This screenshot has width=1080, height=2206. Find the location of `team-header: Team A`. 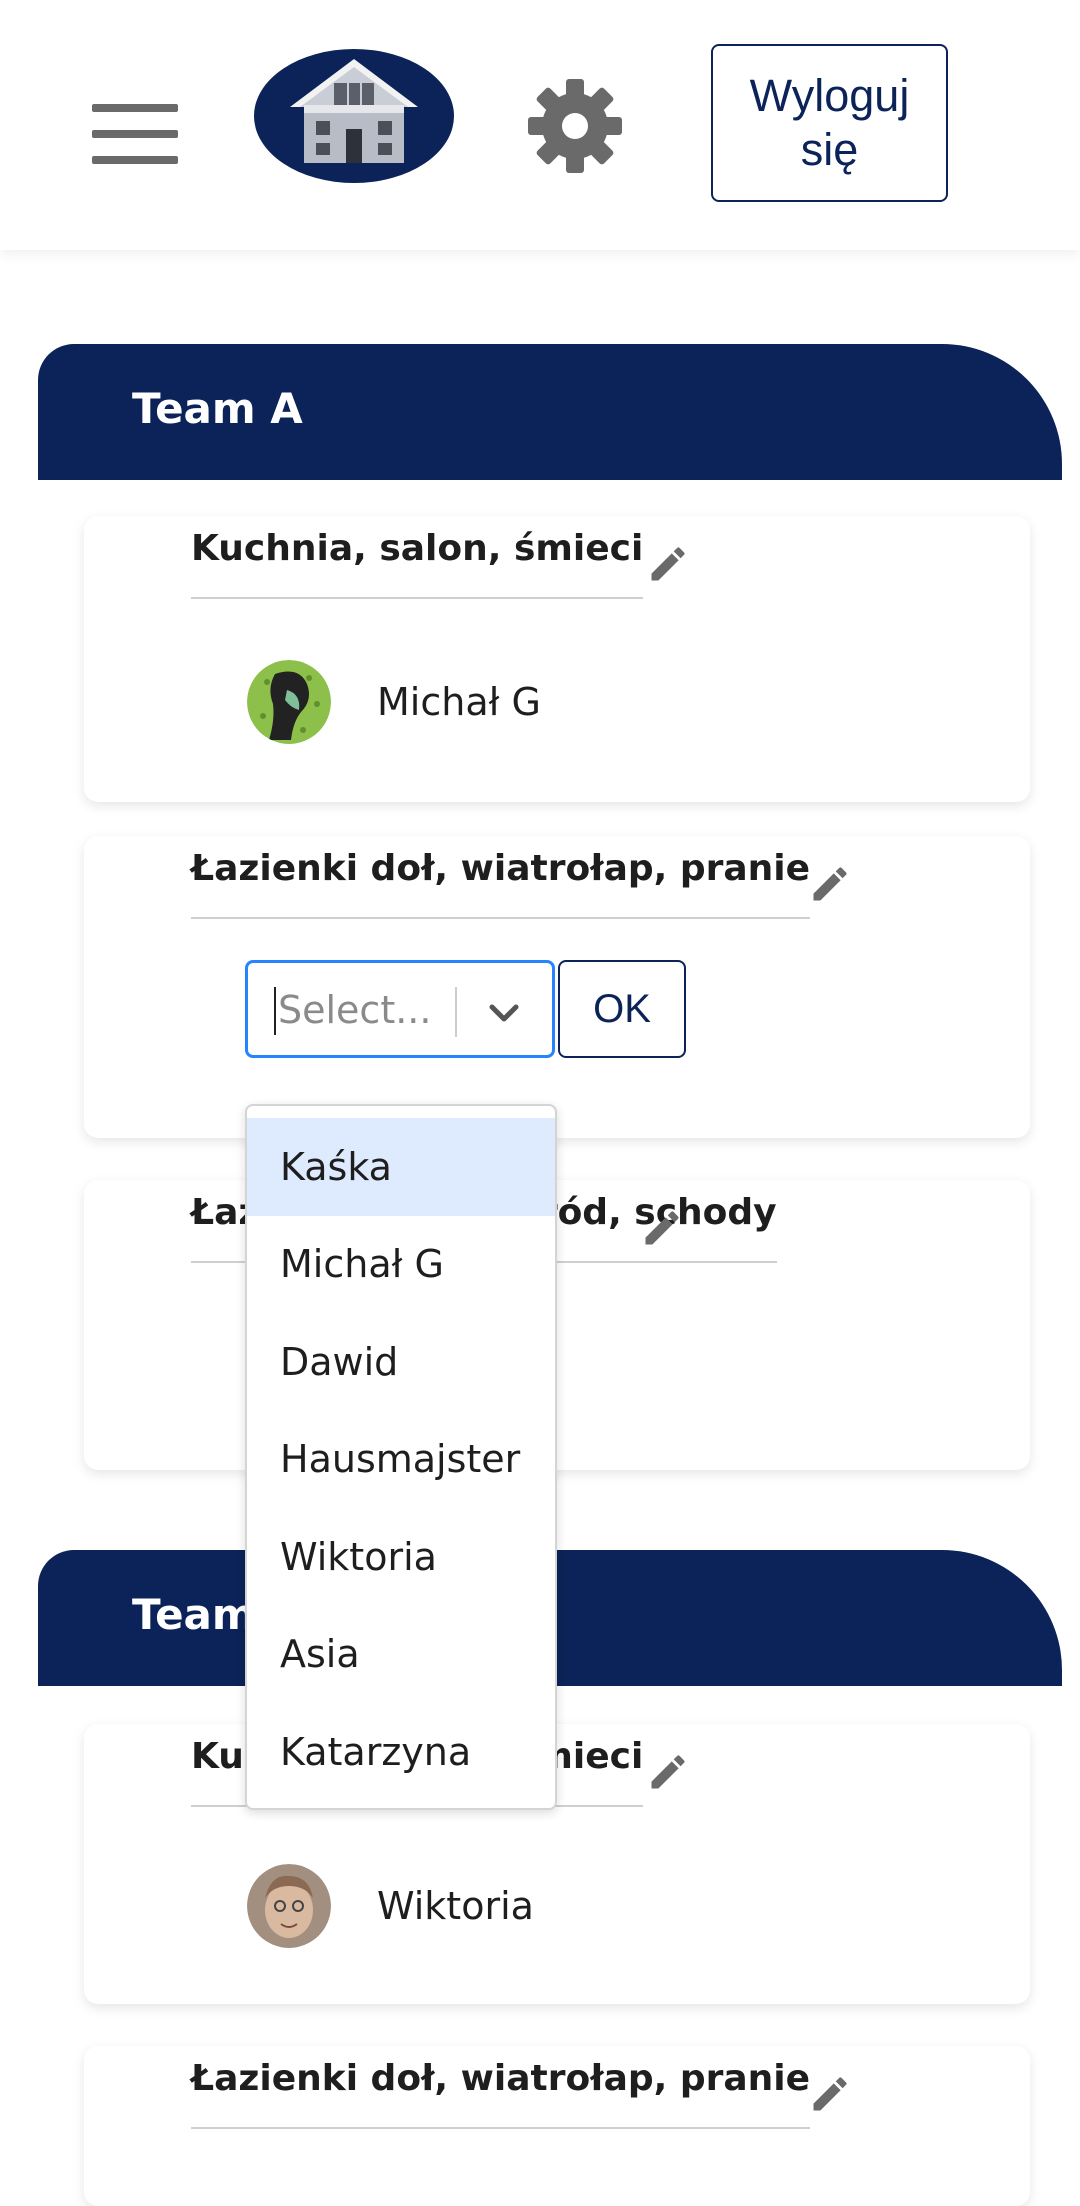

team-header: Team A is located at coordinates (550, 412).